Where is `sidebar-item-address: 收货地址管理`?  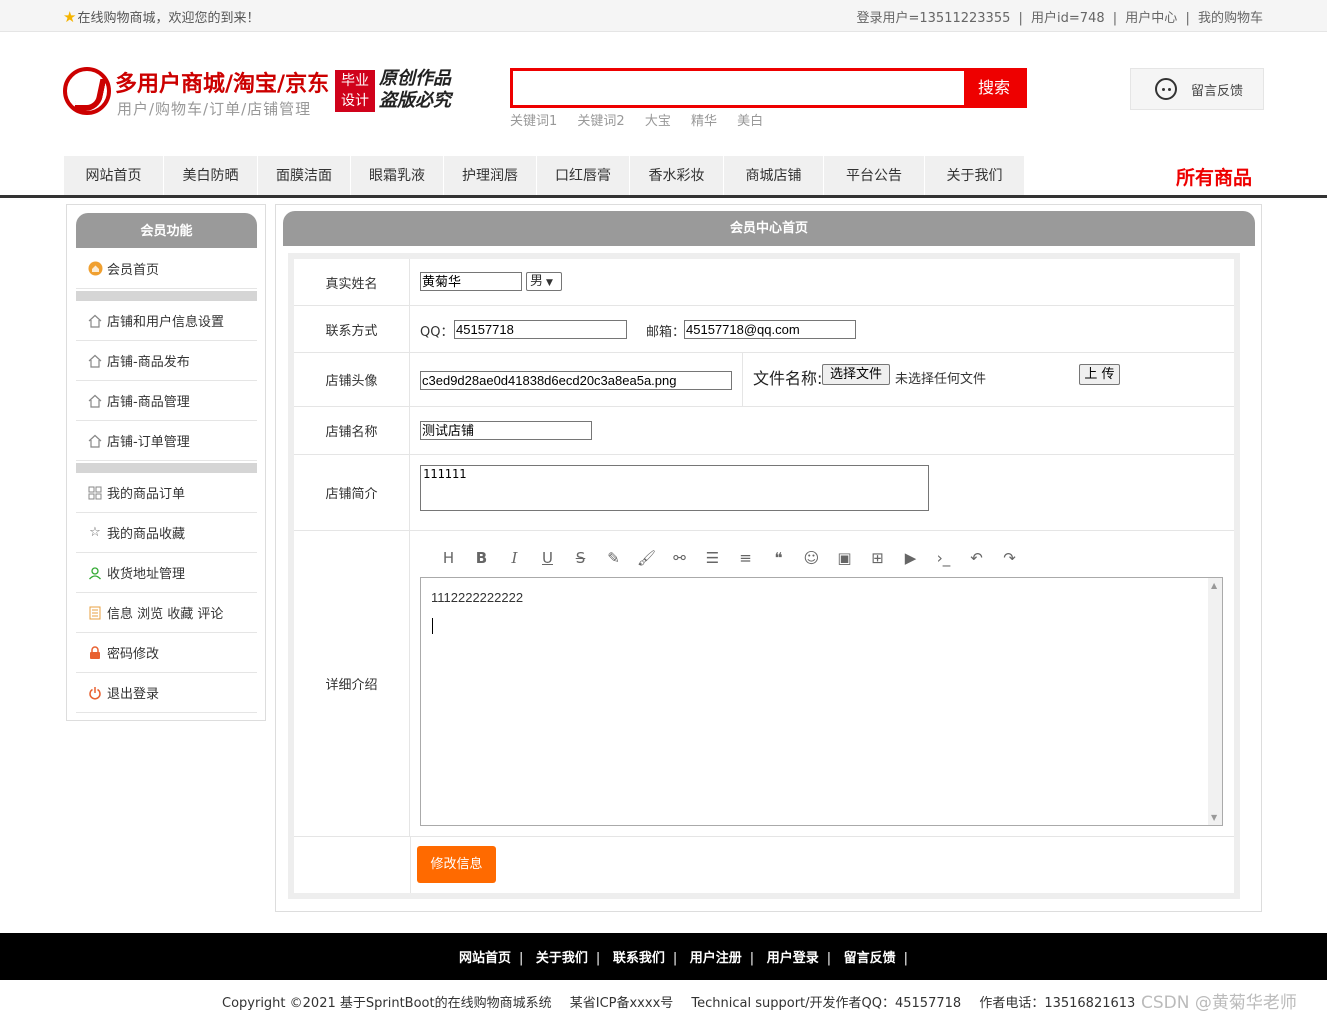 sidebar-item-address: 收货地址管理 is located at coordinates (166, 573).